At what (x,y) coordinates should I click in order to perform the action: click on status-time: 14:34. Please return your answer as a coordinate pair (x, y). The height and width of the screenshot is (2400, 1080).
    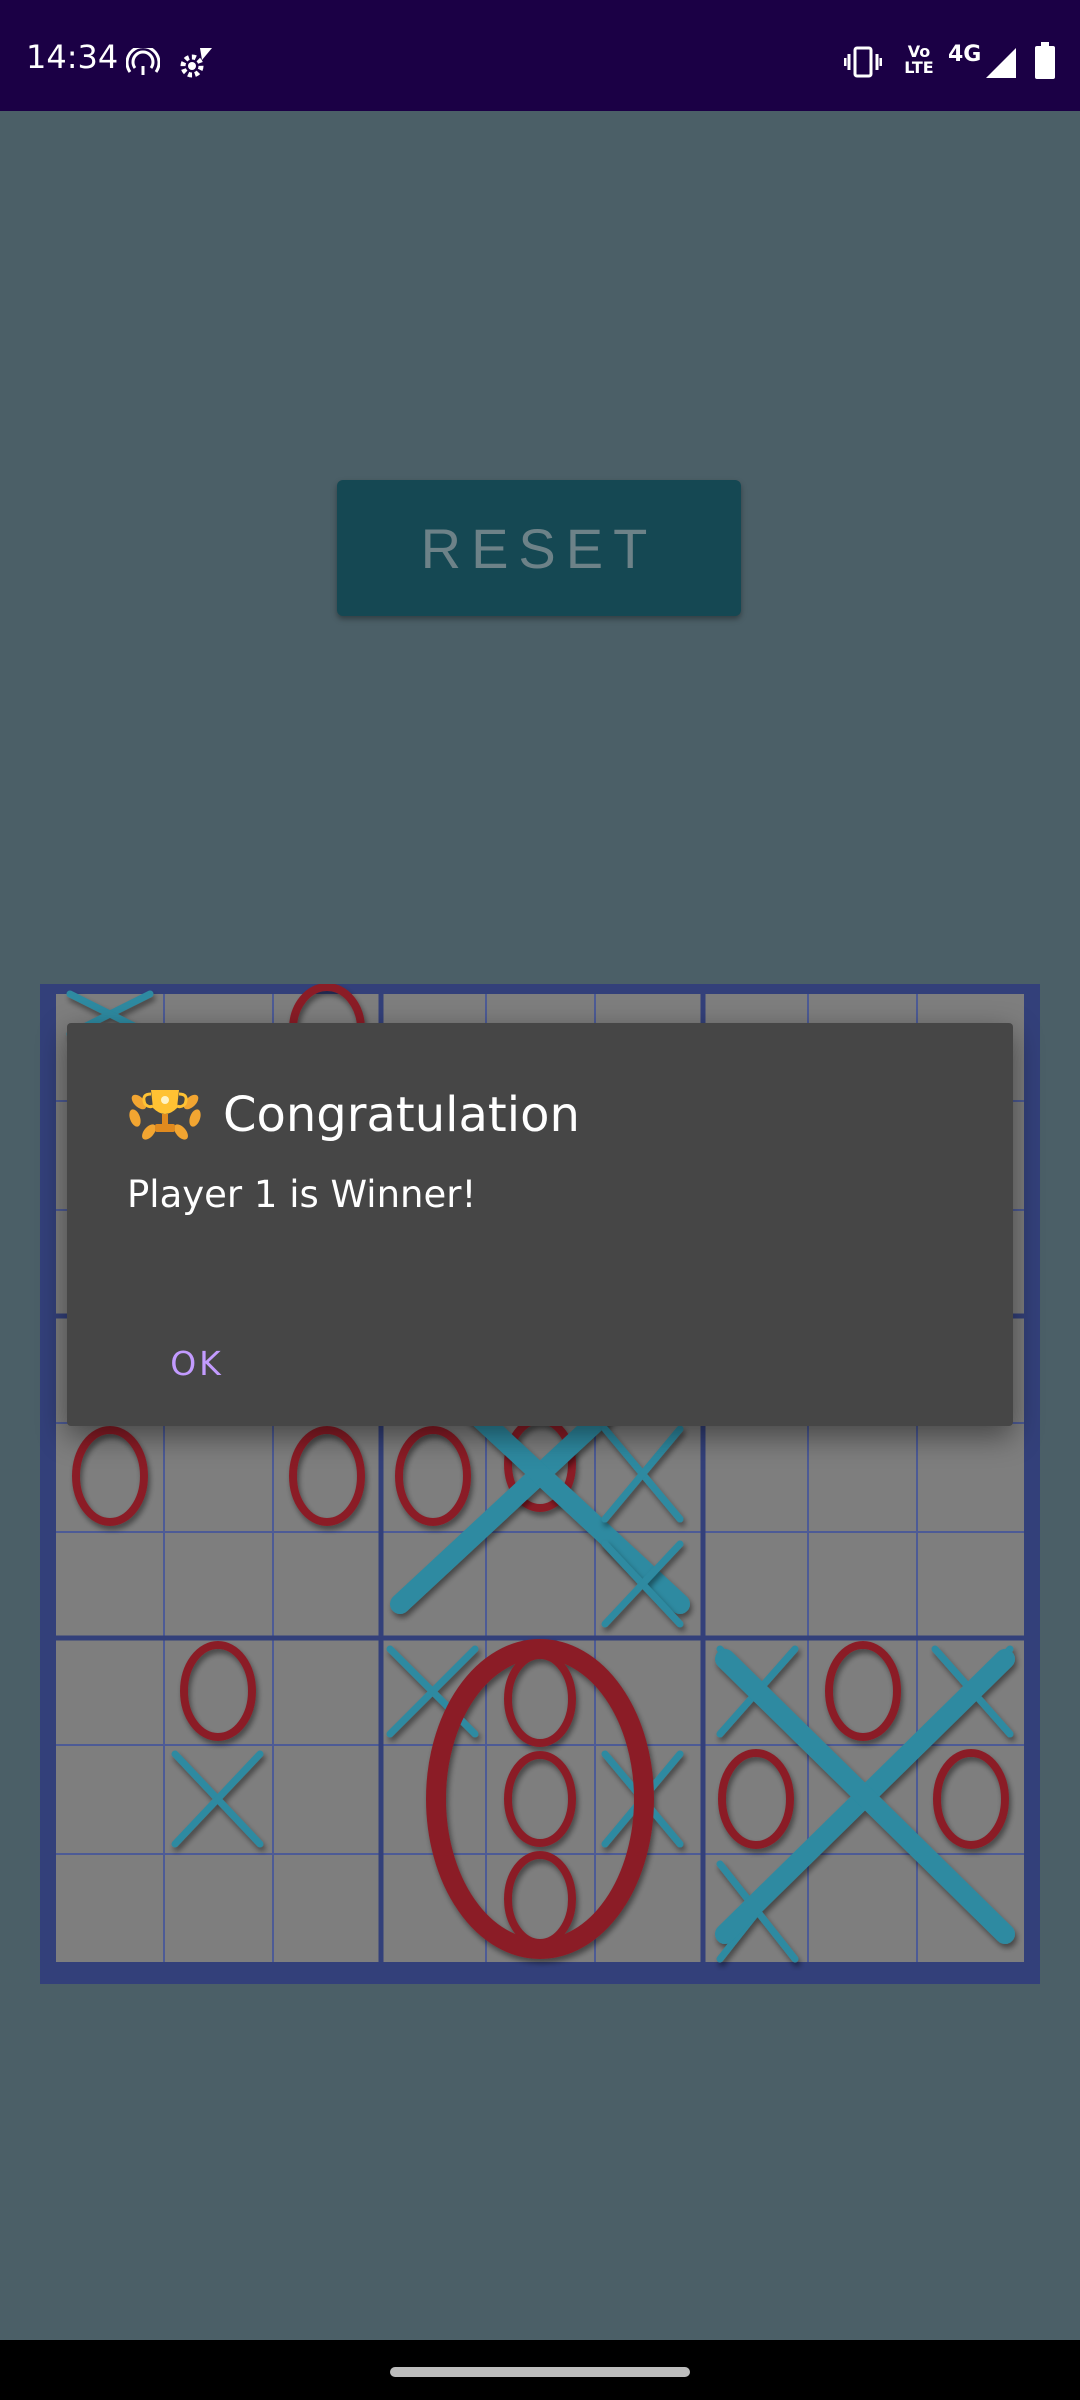
    Looking at the image, I should click on (72, 57).